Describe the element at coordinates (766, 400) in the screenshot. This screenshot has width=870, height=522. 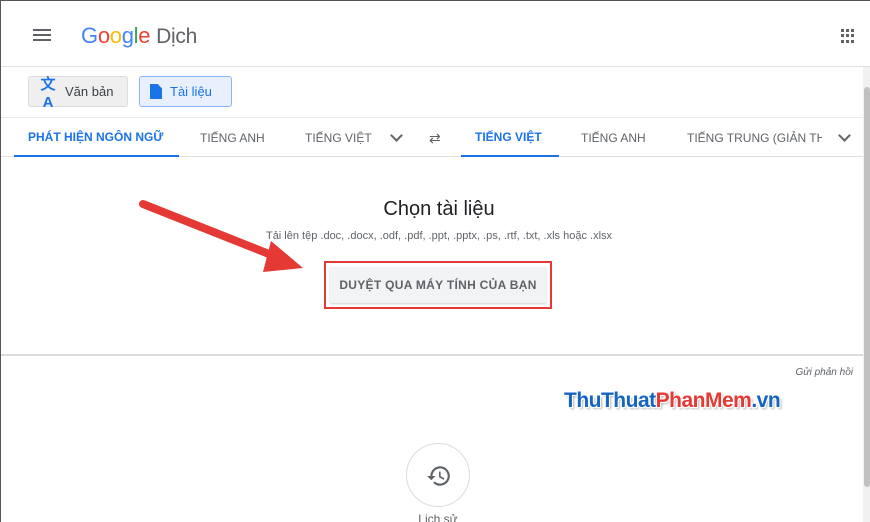
I see `watermark-part: .vn` at that location.